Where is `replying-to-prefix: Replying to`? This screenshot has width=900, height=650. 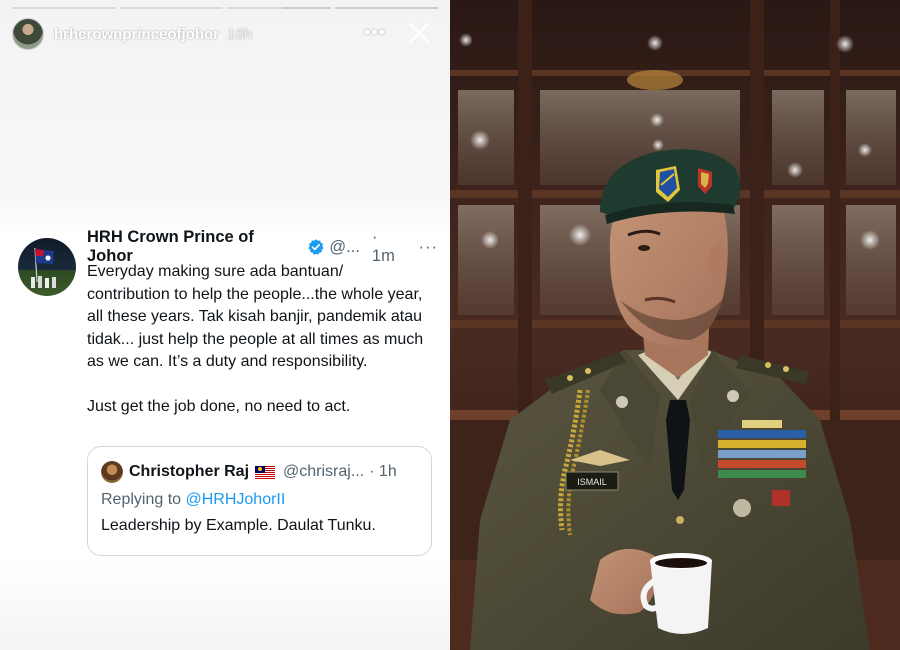 replying-to-prefix: Replying to is located at coordinates (141, 499).